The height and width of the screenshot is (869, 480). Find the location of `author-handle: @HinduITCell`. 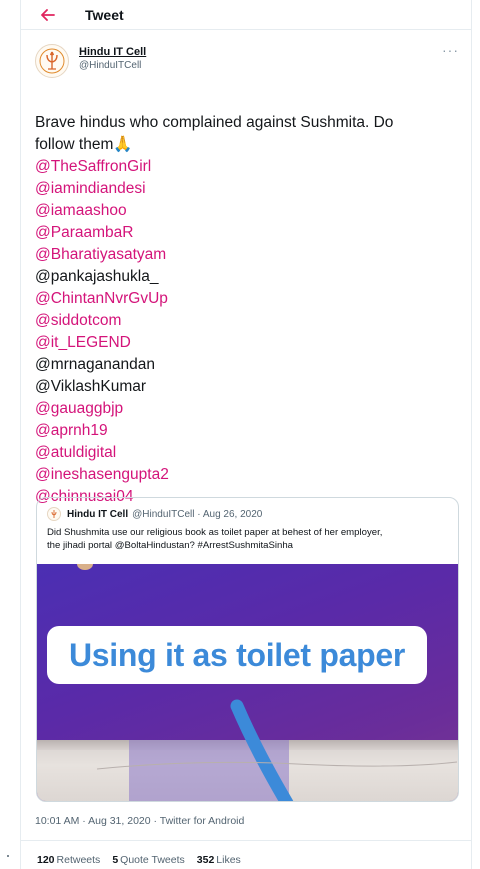

author-handle: @HinduITCell is located at coordinates (112, 65).